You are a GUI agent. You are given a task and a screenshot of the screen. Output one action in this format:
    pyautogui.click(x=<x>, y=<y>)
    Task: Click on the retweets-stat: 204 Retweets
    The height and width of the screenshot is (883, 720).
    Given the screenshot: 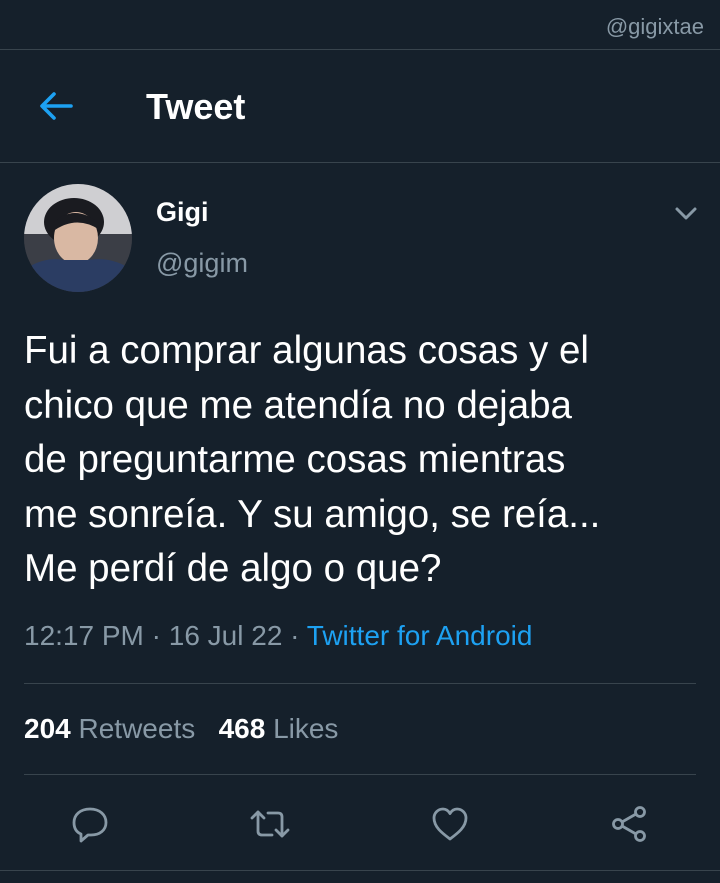 What is the action you would take?
    pyautogui.click(x=109, y=728)
    